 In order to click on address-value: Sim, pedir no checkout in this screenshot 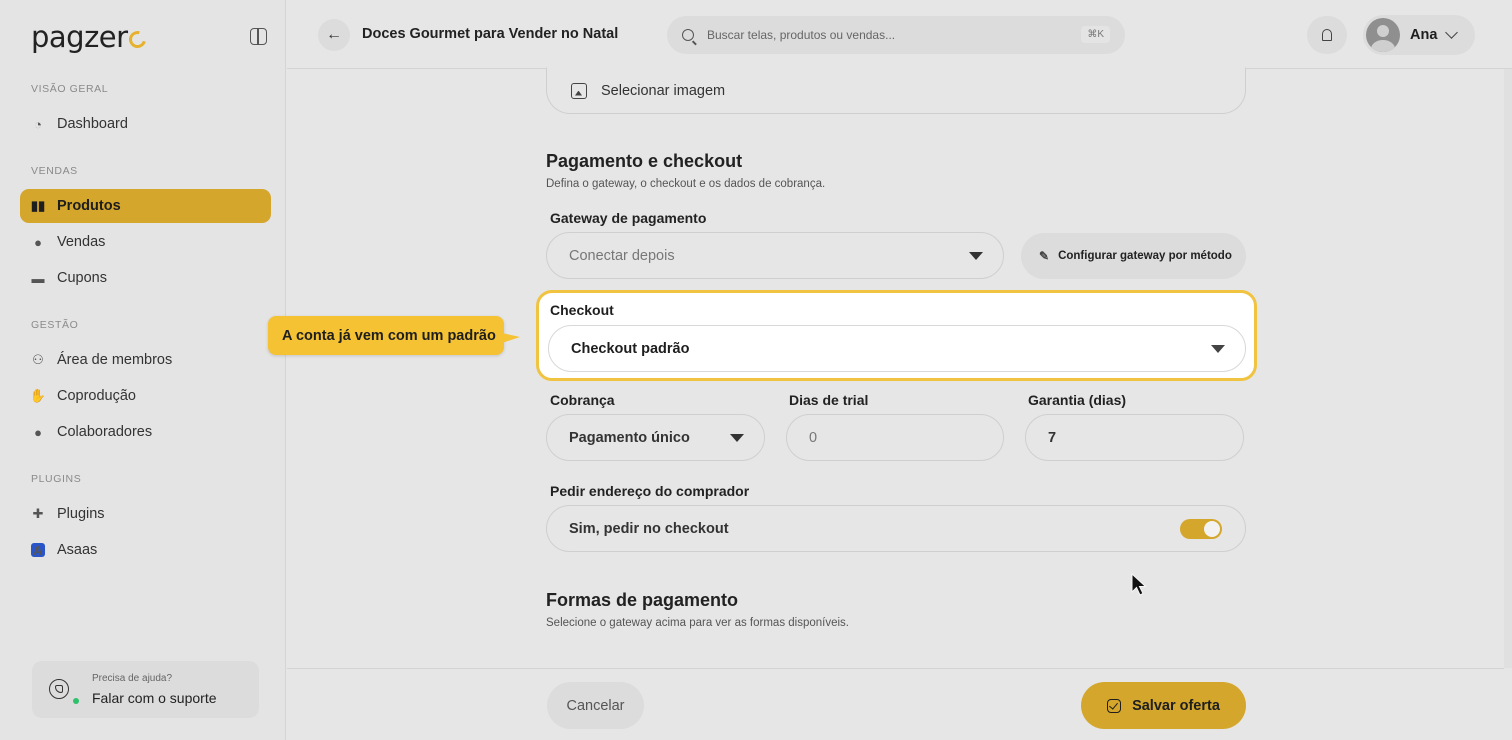, I will do `click(649, 528)`.